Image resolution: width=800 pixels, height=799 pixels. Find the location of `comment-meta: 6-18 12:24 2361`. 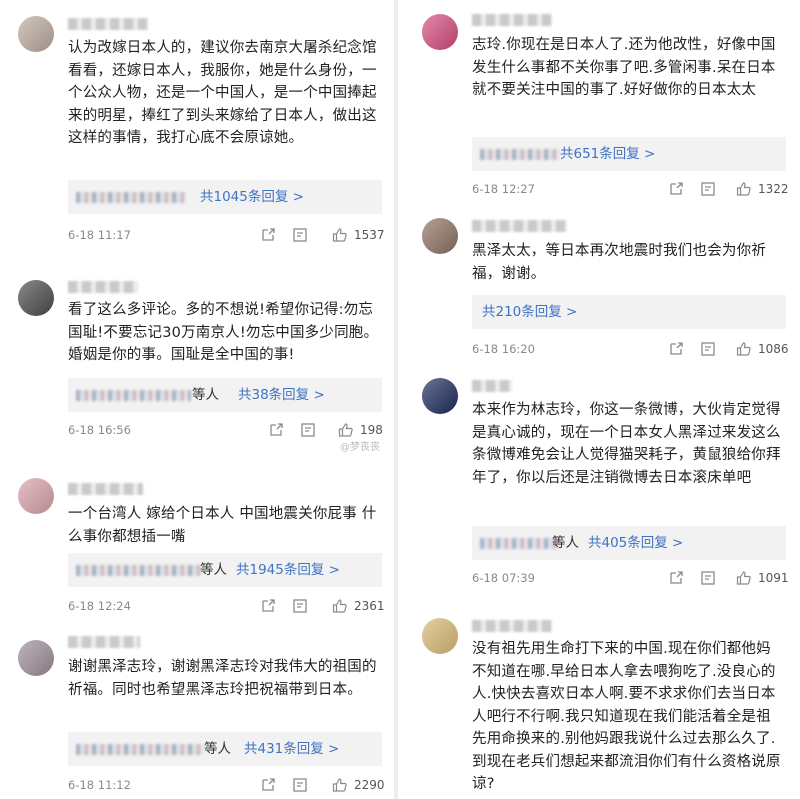

comment-meta: 6-18 12:24 2361 is located at coordinates (226, 606).